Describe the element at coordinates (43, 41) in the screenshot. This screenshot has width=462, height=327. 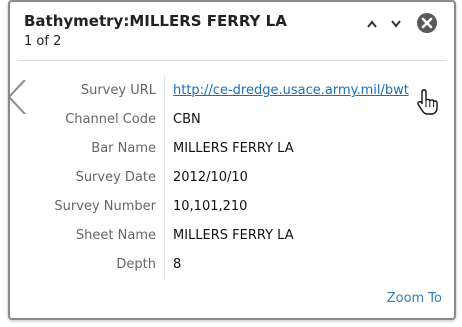
I see `feature-counter: 1 of 2` at that location.